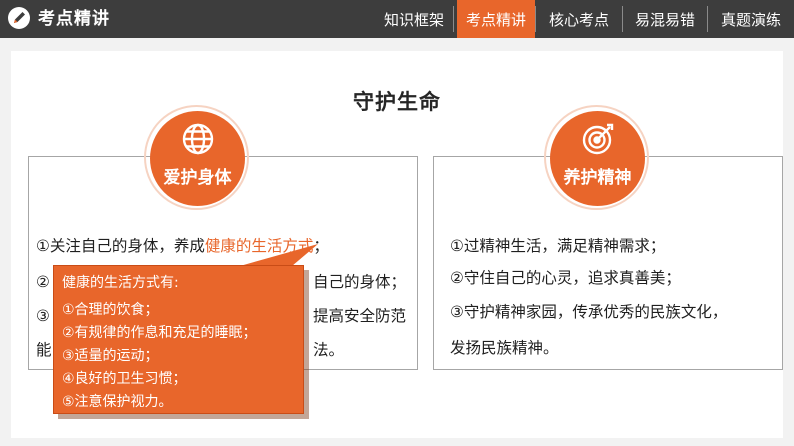 The image size is (794, 446). I want to click on popup-item: ⑤注意保护视力。, so click(117, 402).